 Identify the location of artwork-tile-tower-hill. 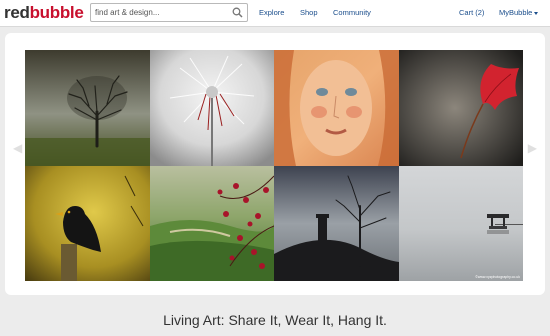
(336, 223).